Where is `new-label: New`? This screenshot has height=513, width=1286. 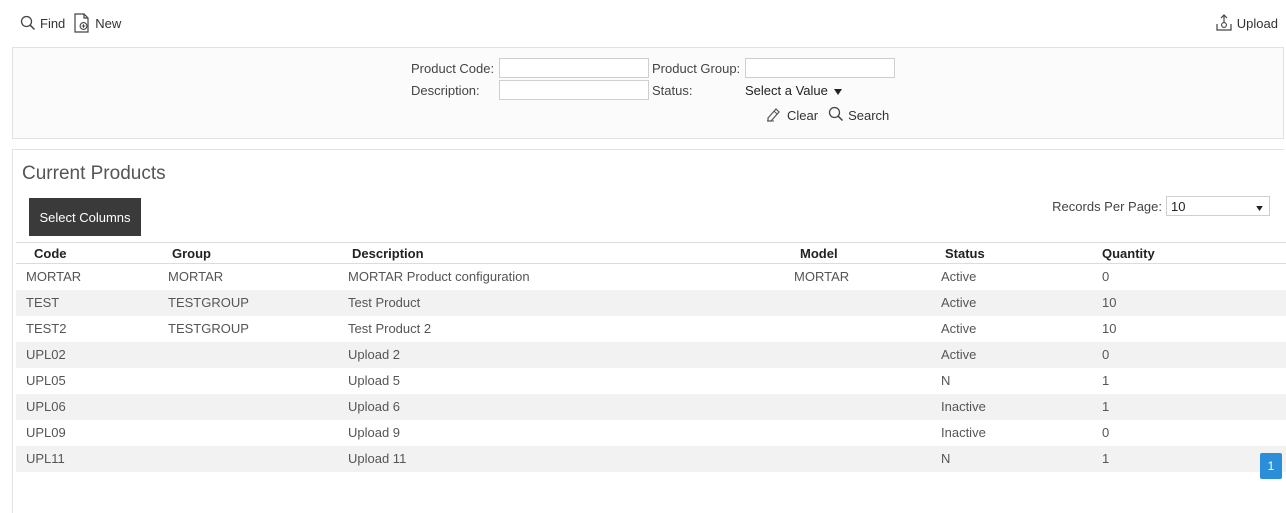 new-label: New is located at coordinates (108, 23).